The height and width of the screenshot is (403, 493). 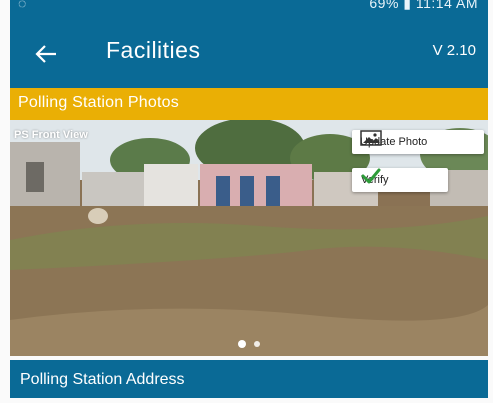 I want to click on back-arrow-icon, so click(x=45, y=54).